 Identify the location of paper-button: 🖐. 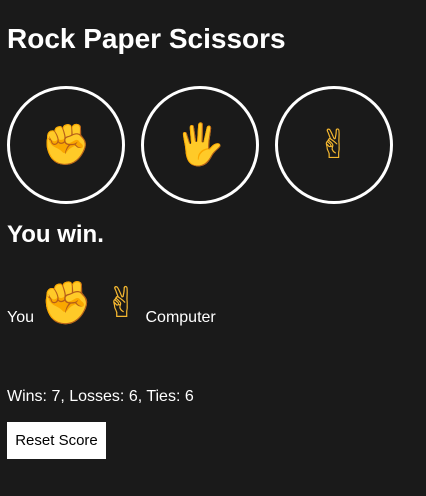
(200, 145).